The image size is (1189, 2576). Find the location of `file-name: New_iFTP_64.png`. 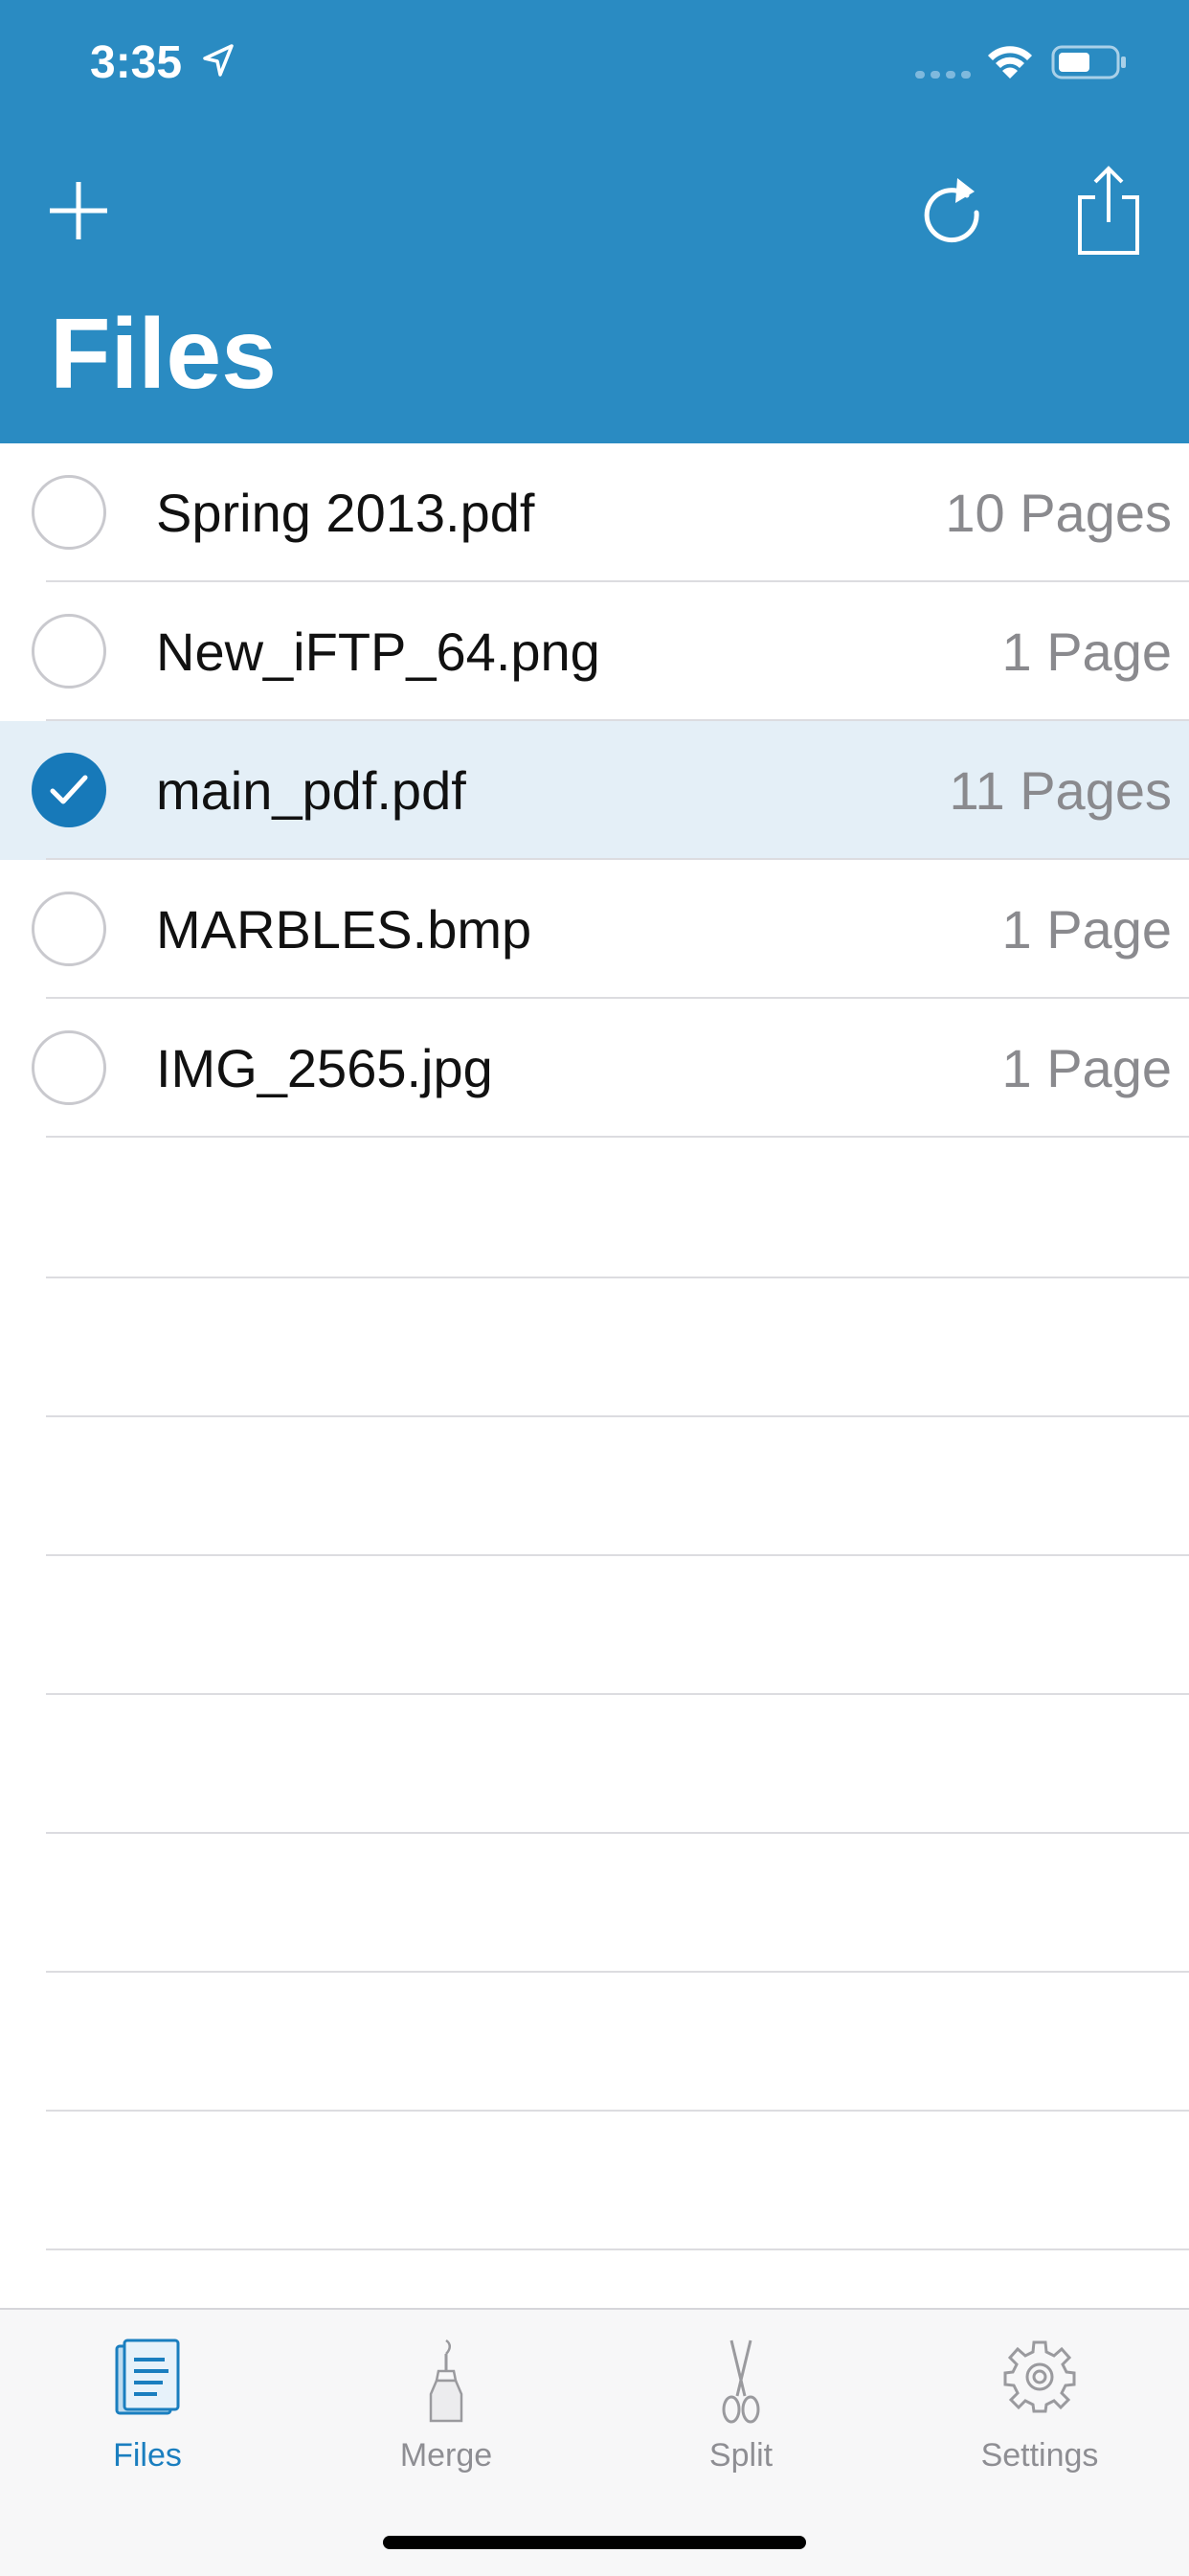

file-name: New_iFTP_64.png is located at coordinates (378, 651).